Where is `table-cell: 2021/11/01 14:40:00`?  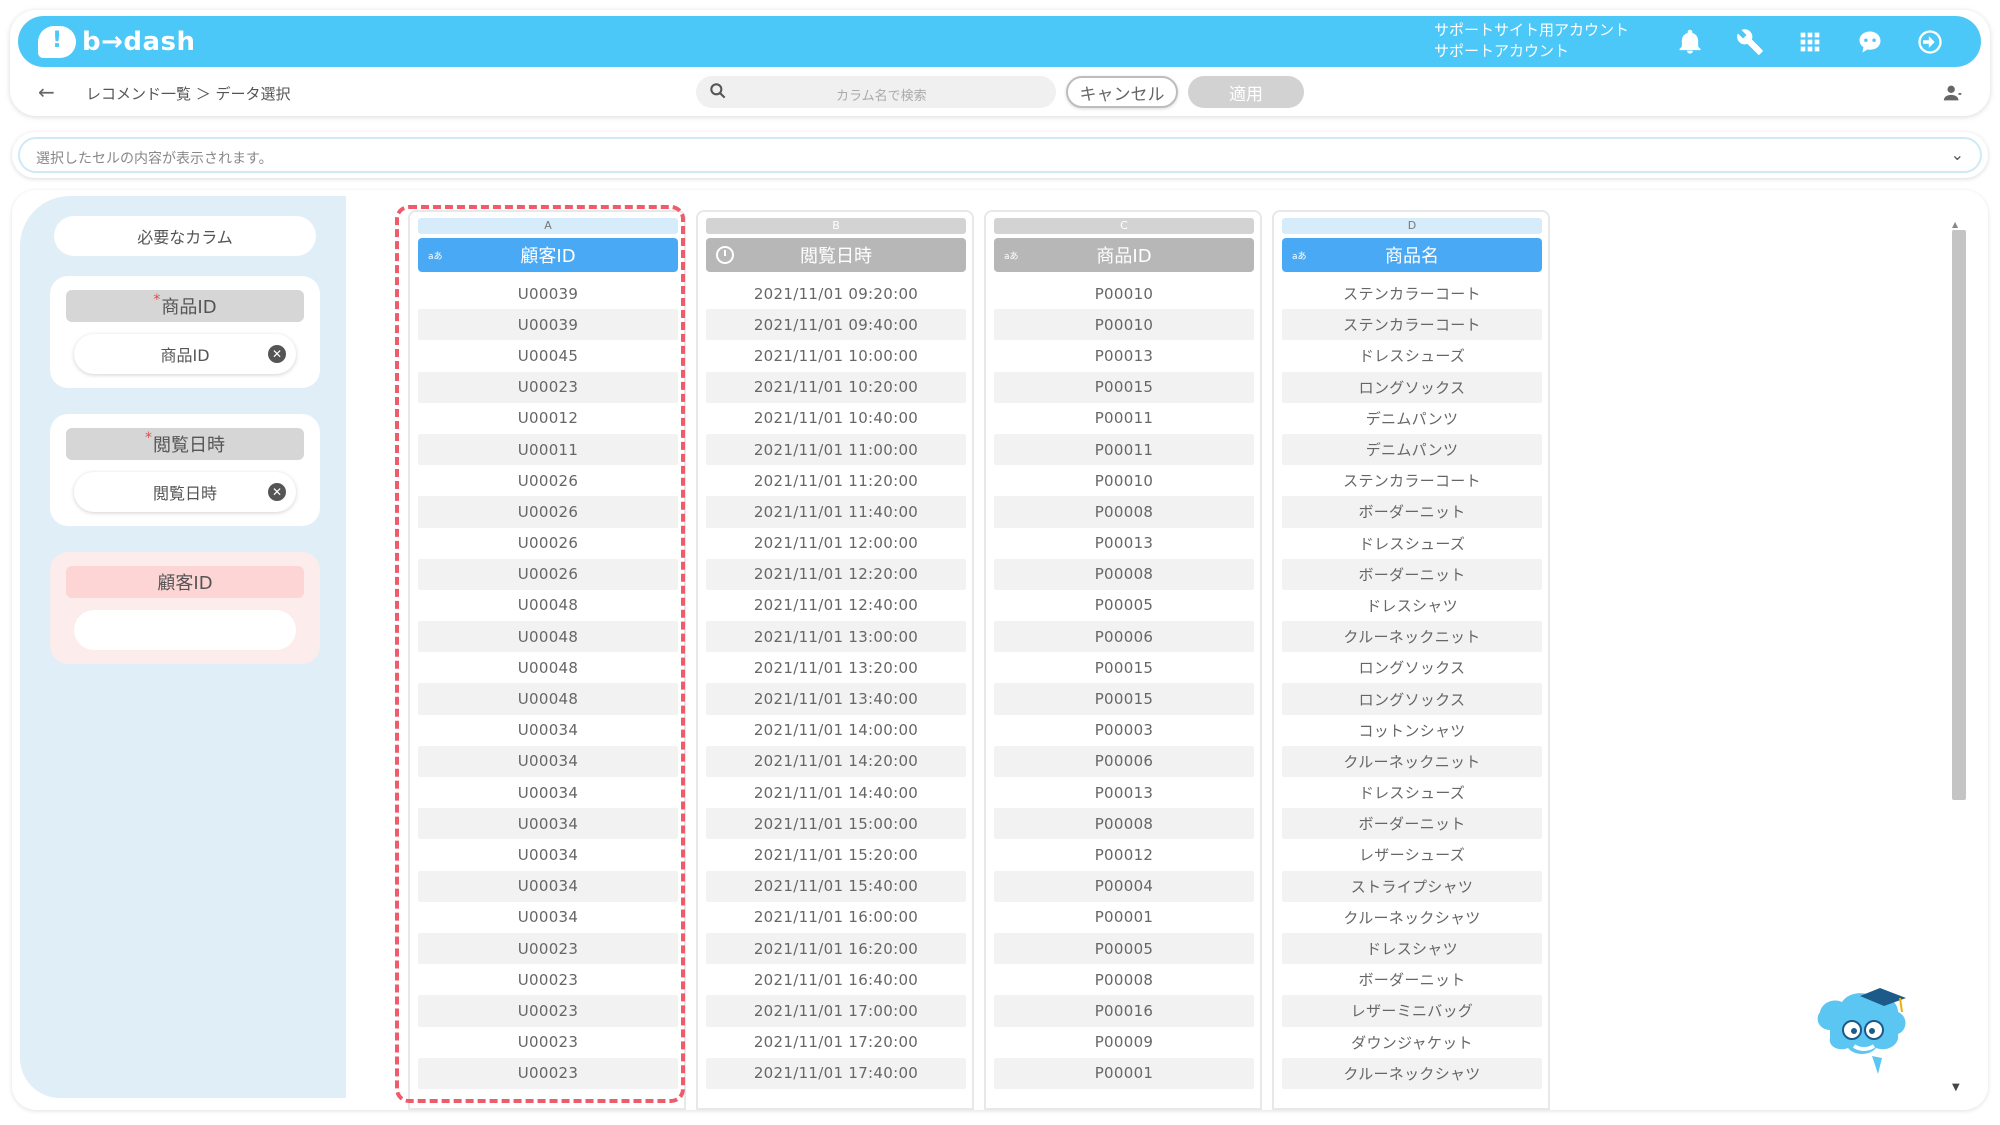 table-cell: 2021/11/01 14:40:00 is located at coordinates (836, 792).